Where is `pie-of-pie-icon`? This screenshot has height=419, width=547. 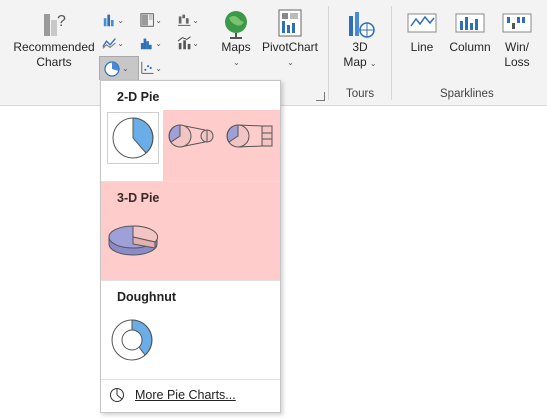 pie-of-pie-icon is located at coordinates (191, 136).